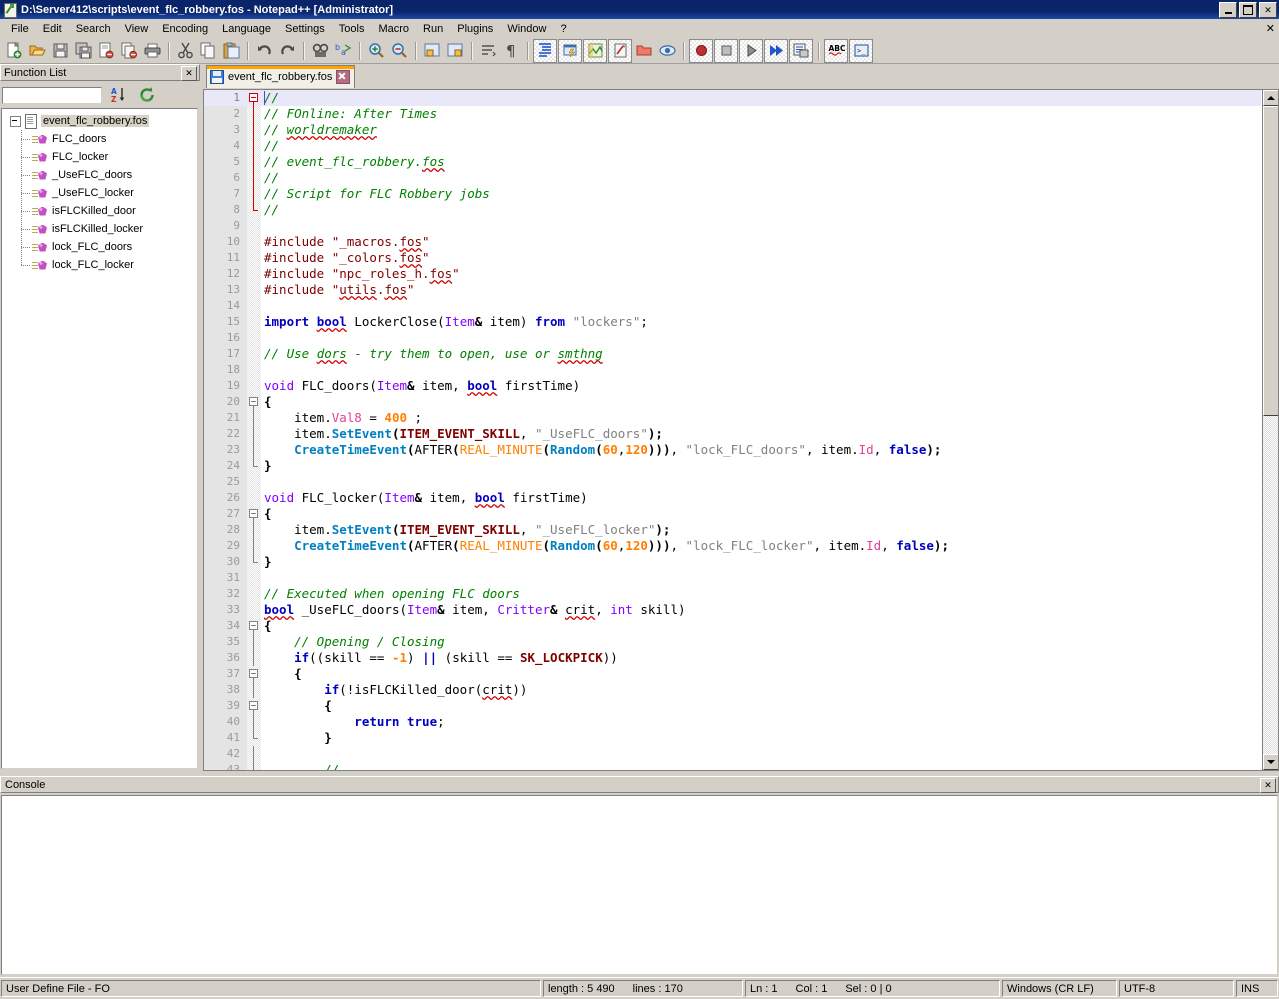 The image size is (1279, 999). What do you see at coordinates (37, 51) in the screenshot?
I see `open-file-icon` at bounding box center [37, 51].